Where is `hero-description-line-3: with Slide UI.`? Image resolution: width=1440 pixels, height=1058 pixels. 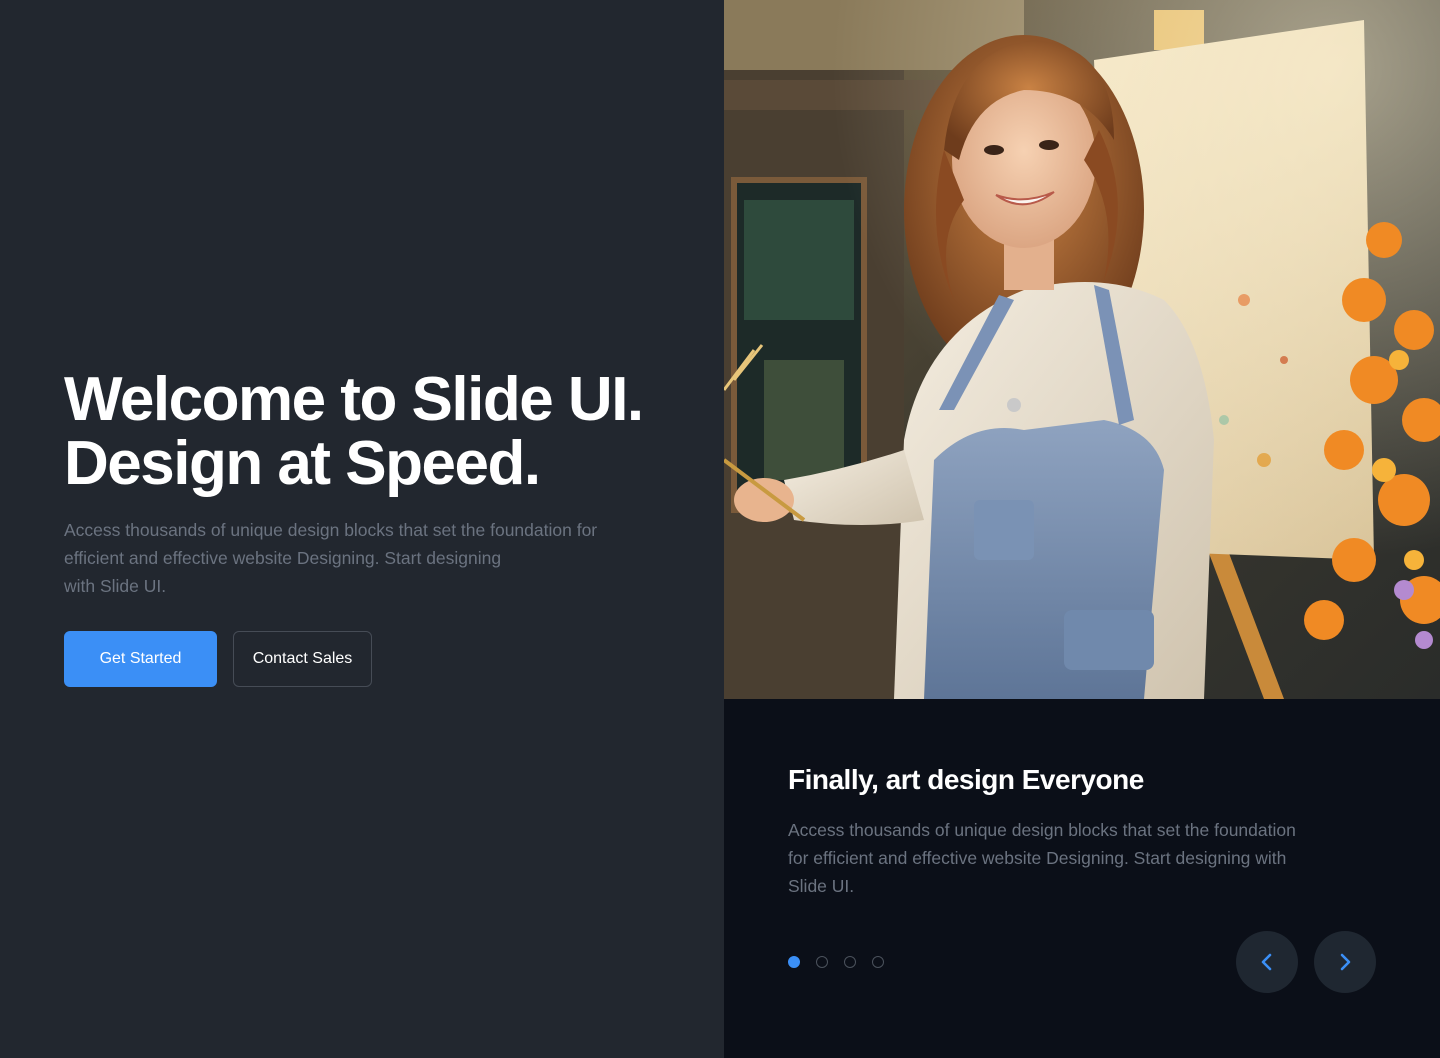
hero-description-line-3: with Slide UI. is located at coordinates (115, 586).